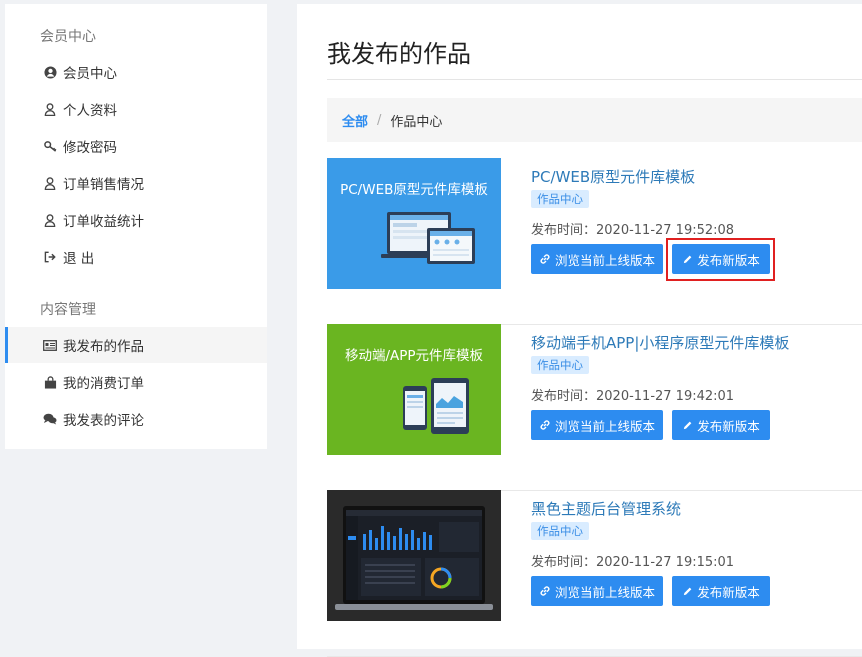 This screenshot has width=862, height=657. I want to click on sidebar-item-profile: 个人资料, so click(136, 109).